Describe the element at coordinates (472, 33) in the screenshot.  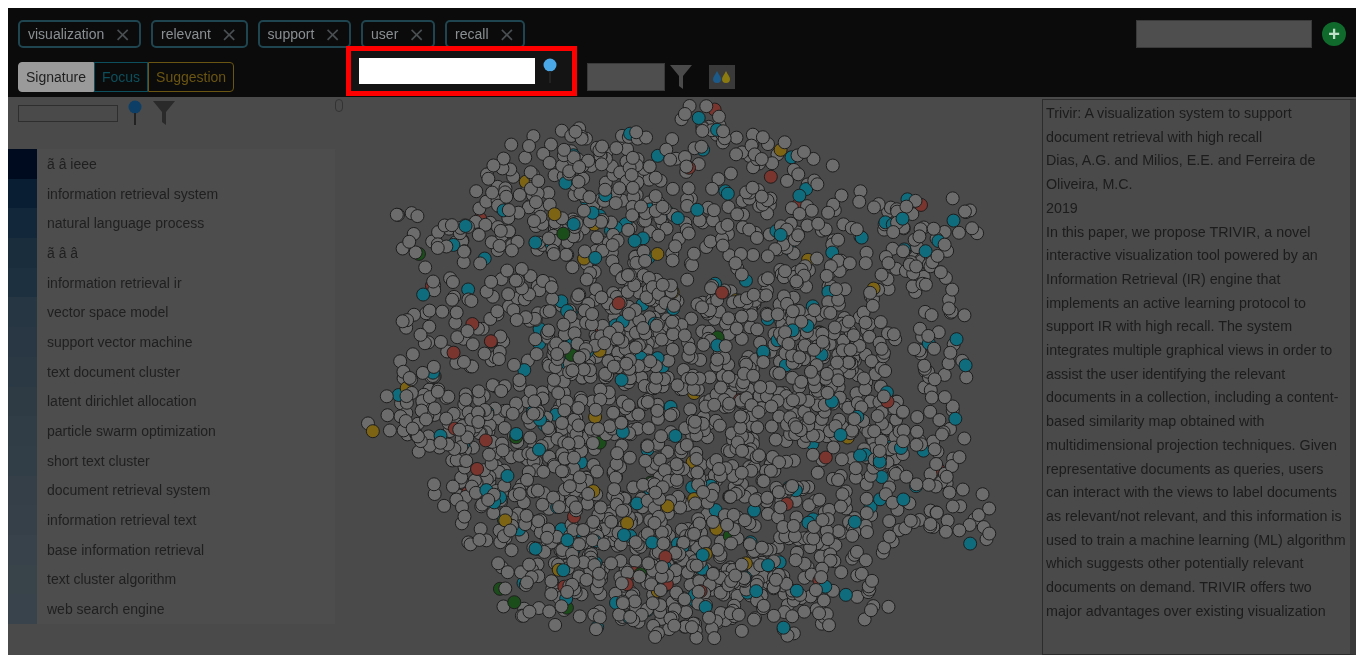
I see `keyword-label: recall` at that location.